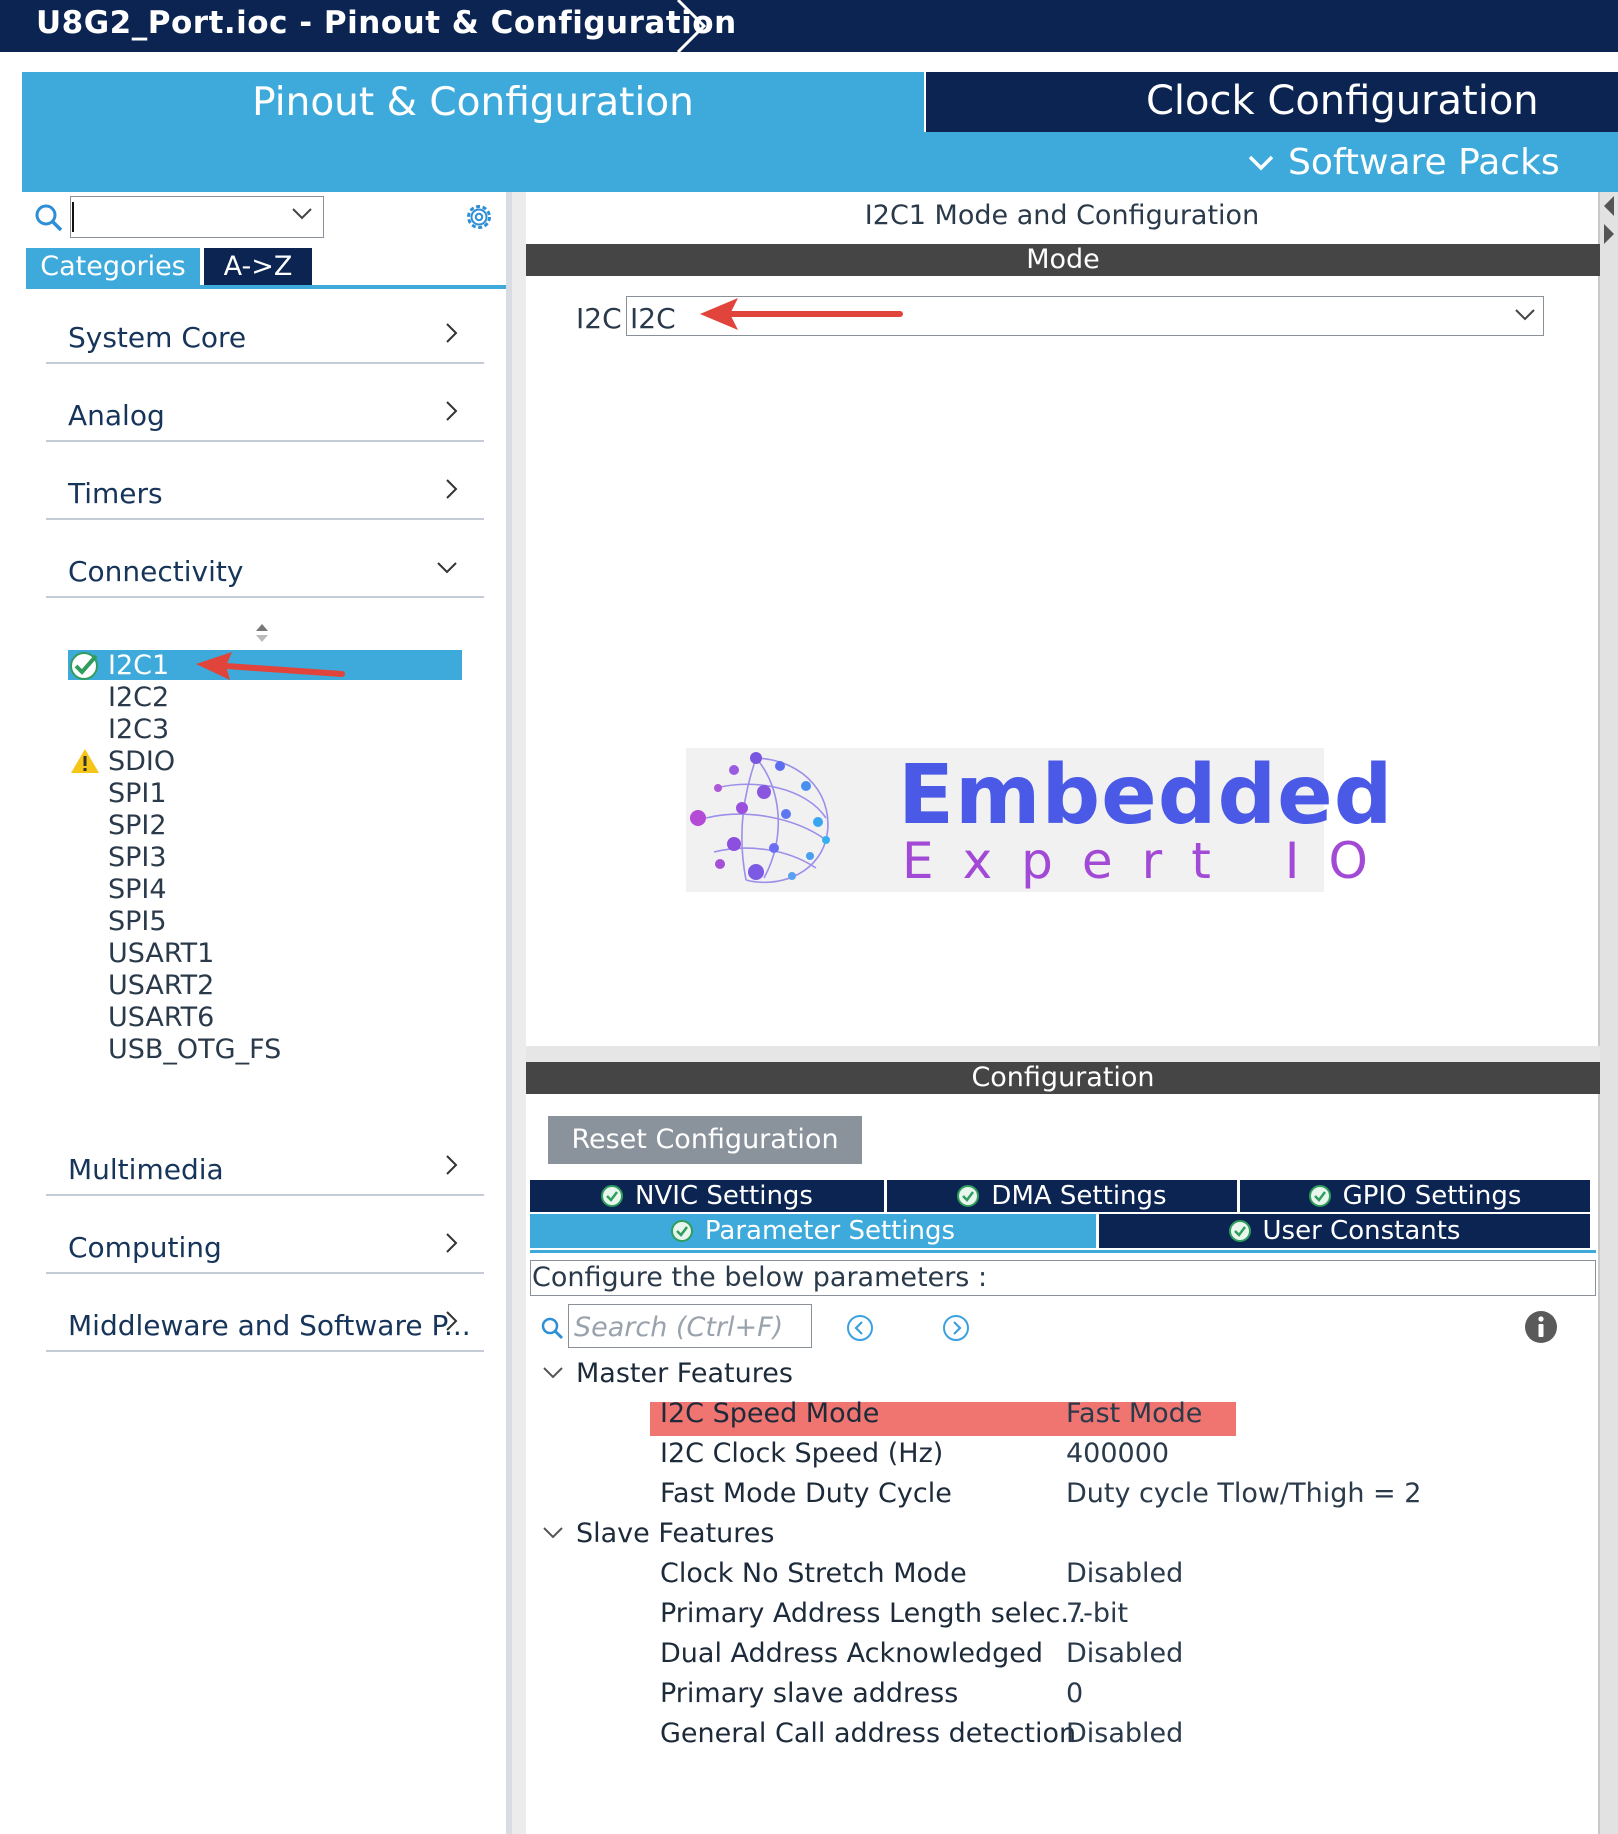  I want to click on window-title: U8G2_Port.ioc - Pinout & Configuration, so click(386, 23).